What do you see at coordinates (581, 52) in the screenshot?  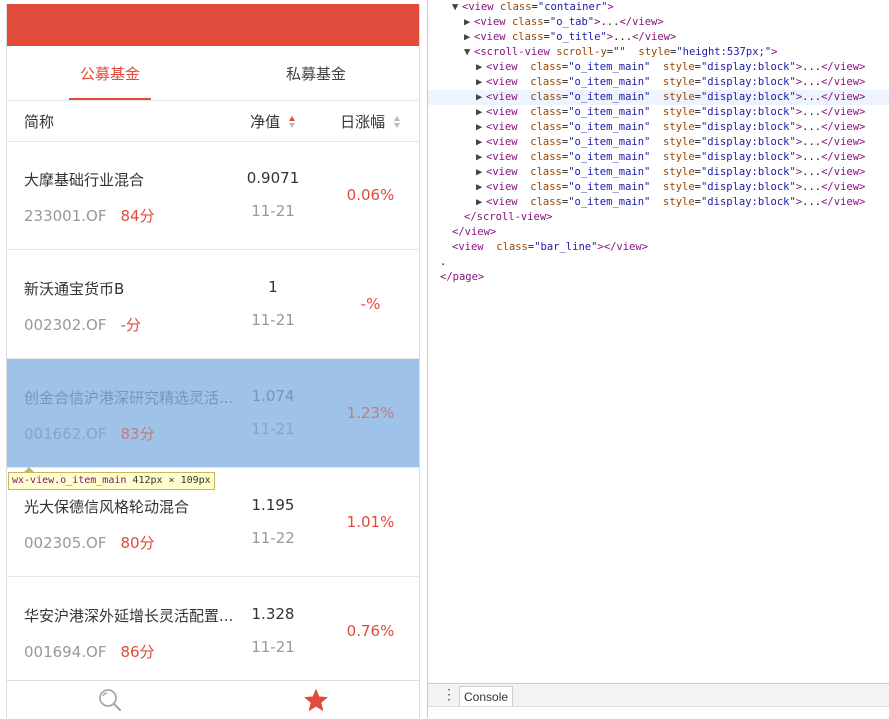 I see `attr-name: scroll-y` at bounding box center [581, 52].